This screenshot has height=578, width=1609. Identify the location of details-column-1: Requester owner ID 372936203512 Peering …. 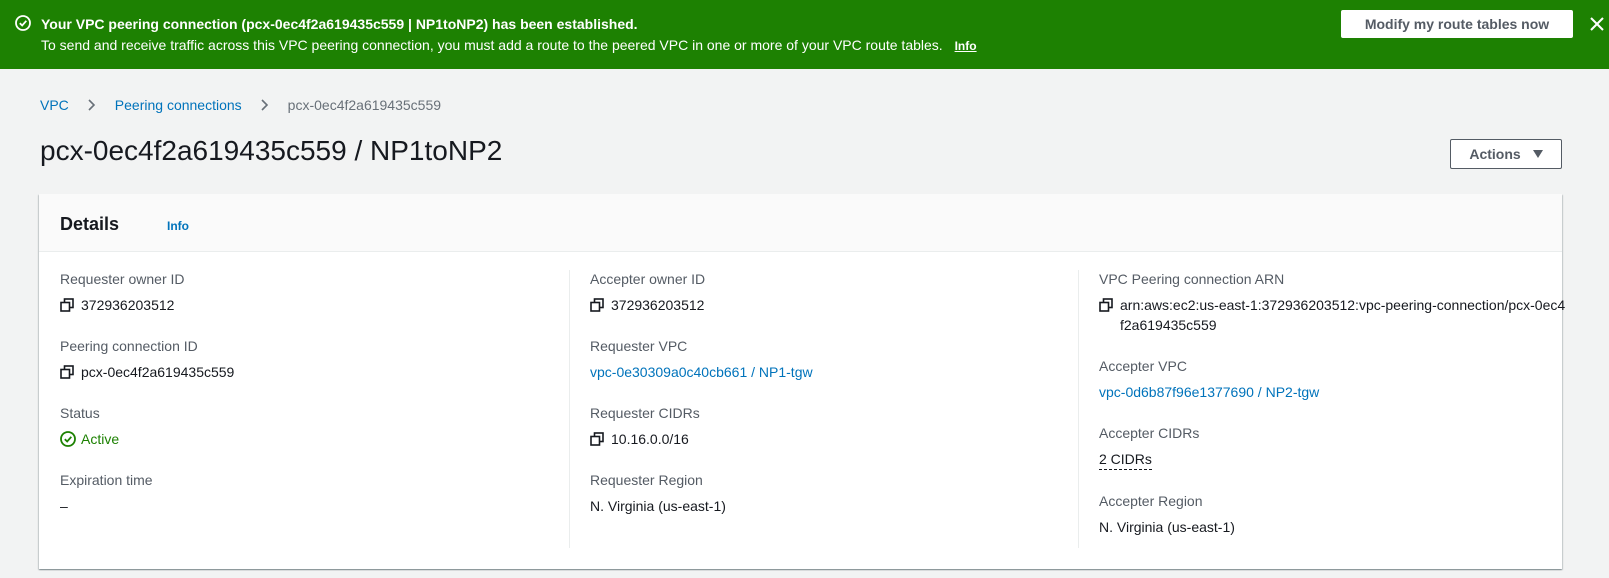
(303, 404).